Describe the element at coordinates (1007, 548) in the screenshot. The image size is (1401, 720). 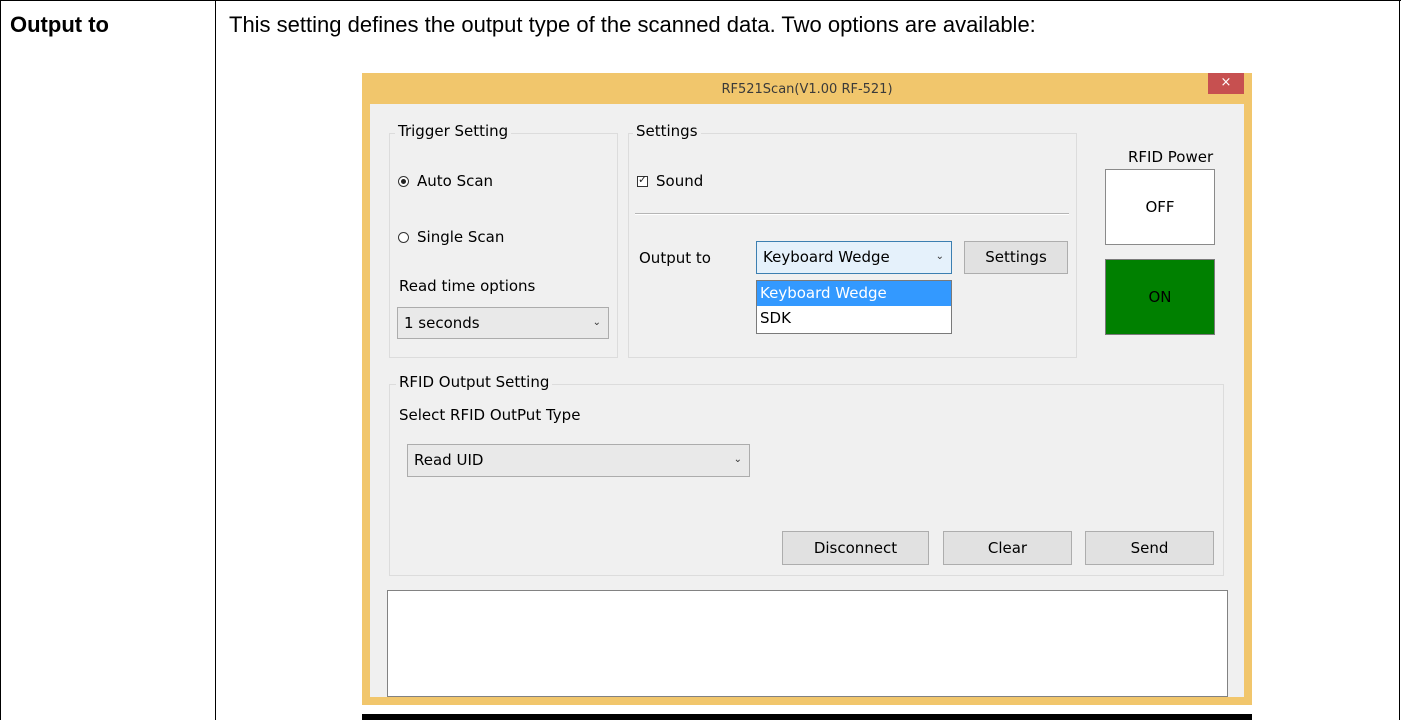
I see `clear-button: Clear` at that location.